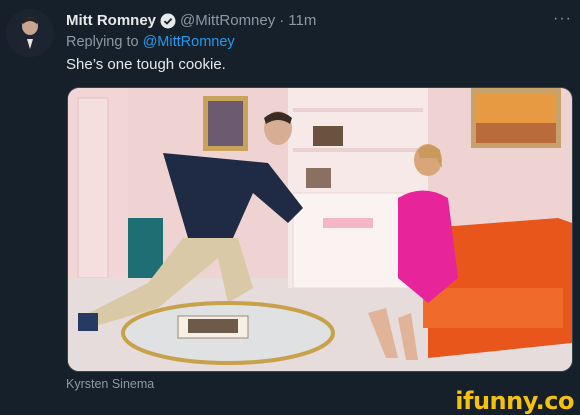  What do you see at coordinates (30, 33) in the screenshot?
I see `author-avatar` at bounding box center [30, 33].